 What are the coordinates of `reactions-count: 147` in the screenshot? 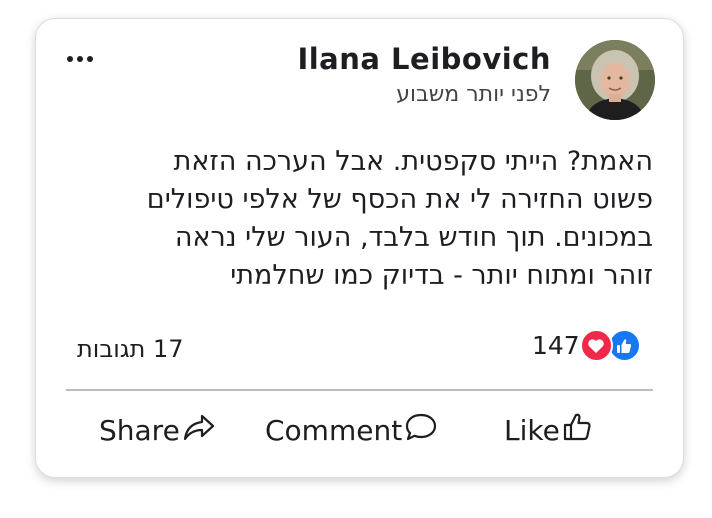 It's located at (556, 345).